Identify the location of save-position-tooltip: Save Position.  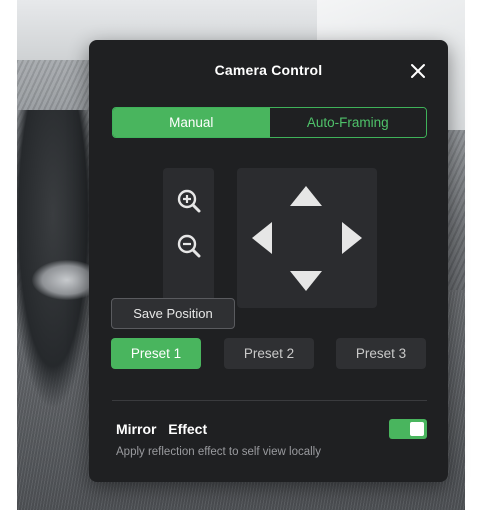
(173, 313).